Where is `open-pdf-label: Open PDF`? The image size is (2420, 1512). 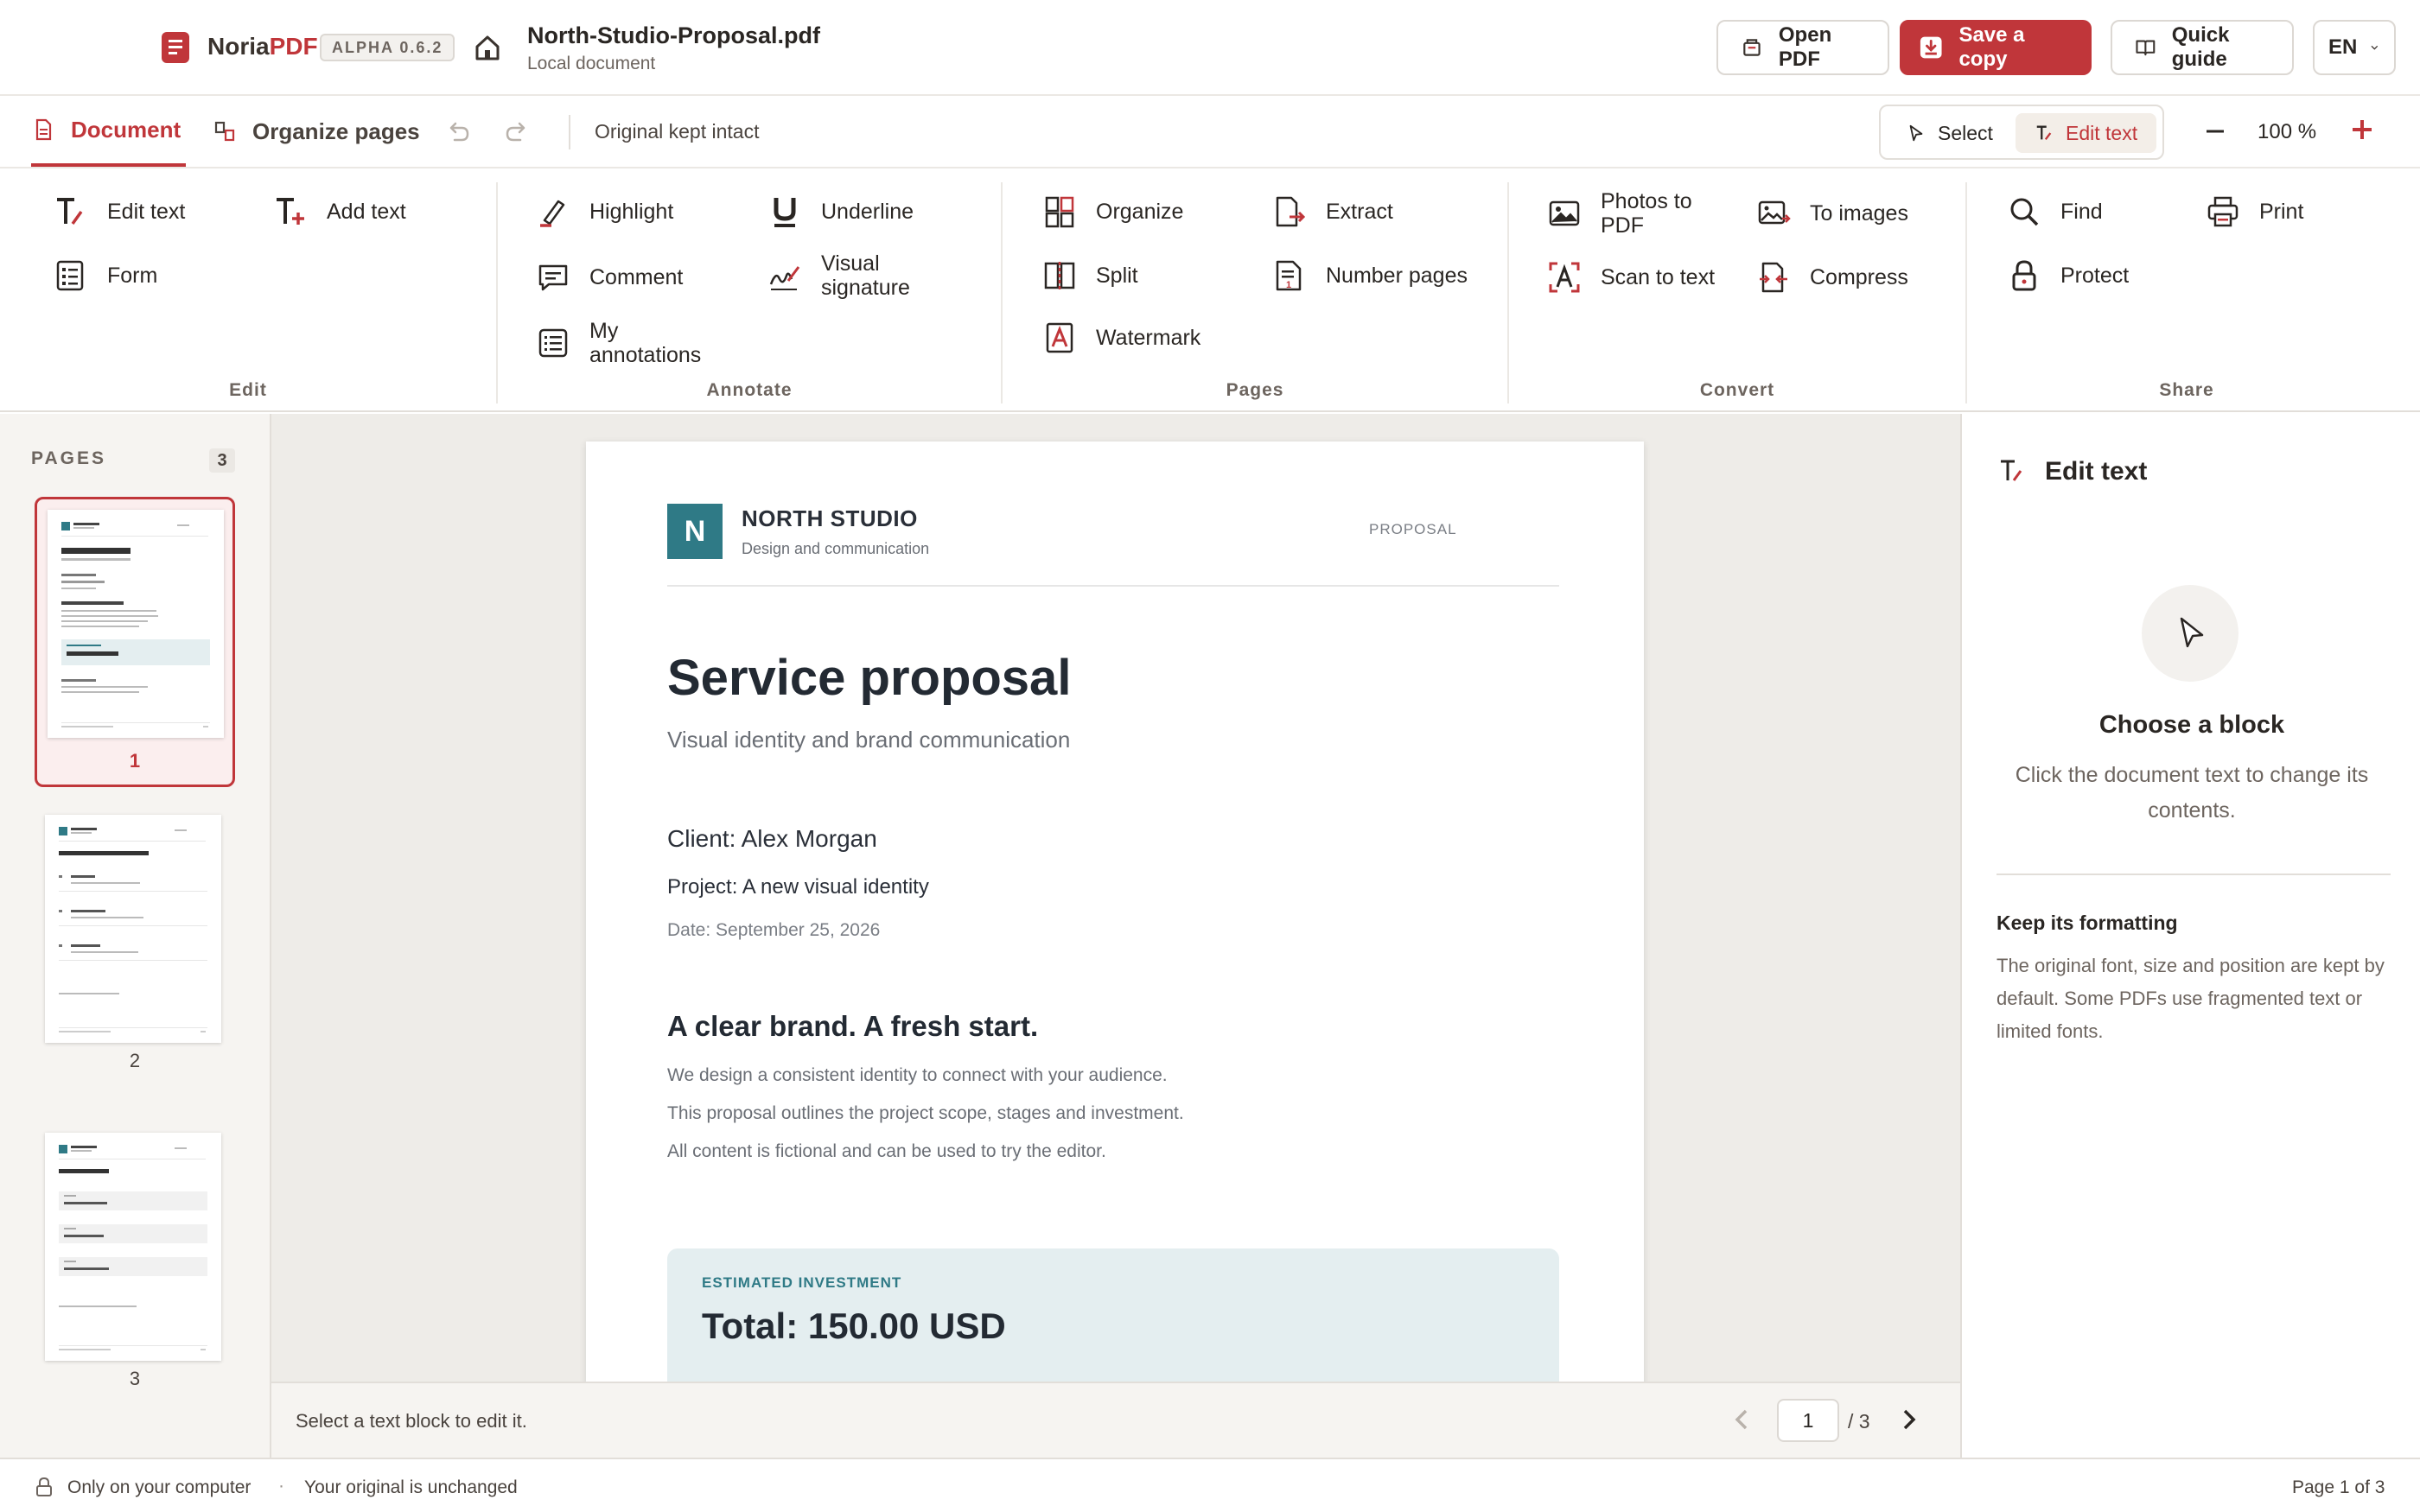
open-pdf-label: Open PDF is located at coordinates (1805, 47).